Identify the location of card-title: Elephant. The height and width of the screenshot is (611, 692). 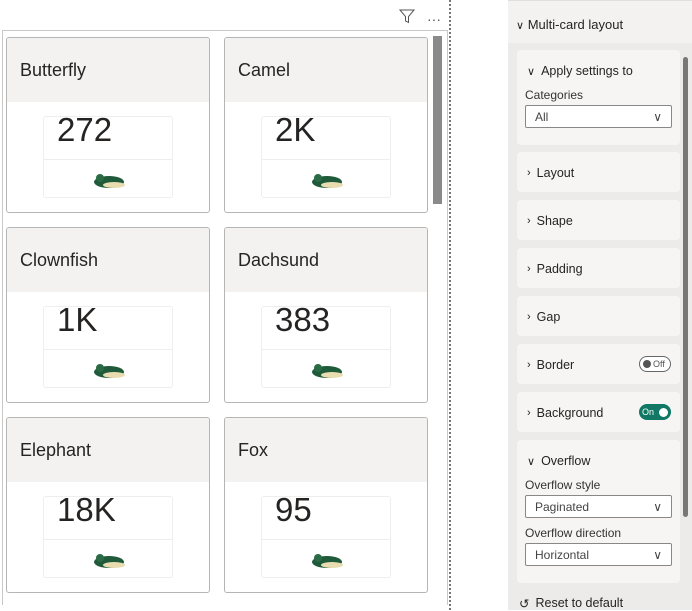
(108, 450).